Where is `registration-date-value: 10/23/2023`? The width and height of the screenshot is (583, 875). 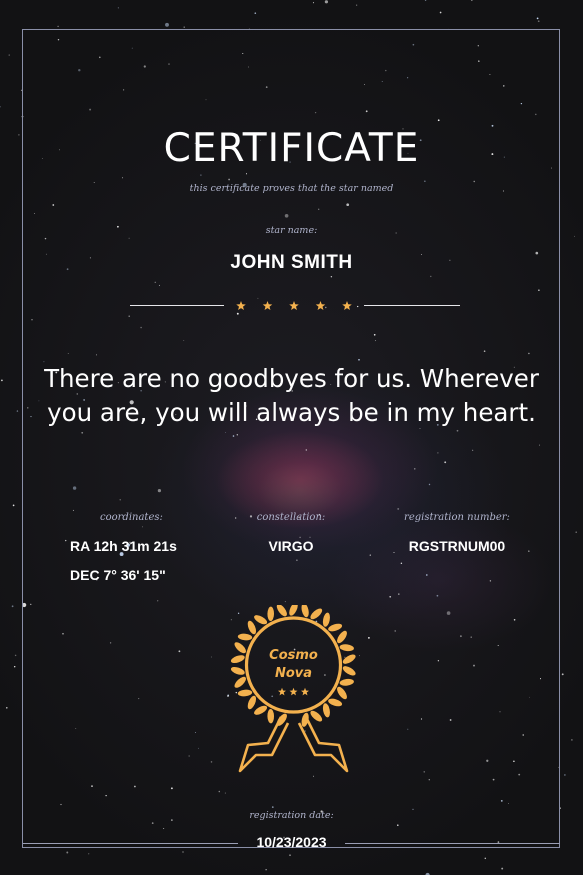 registration-date-value: 10/23/2023 is located at coordinates (291, 842).